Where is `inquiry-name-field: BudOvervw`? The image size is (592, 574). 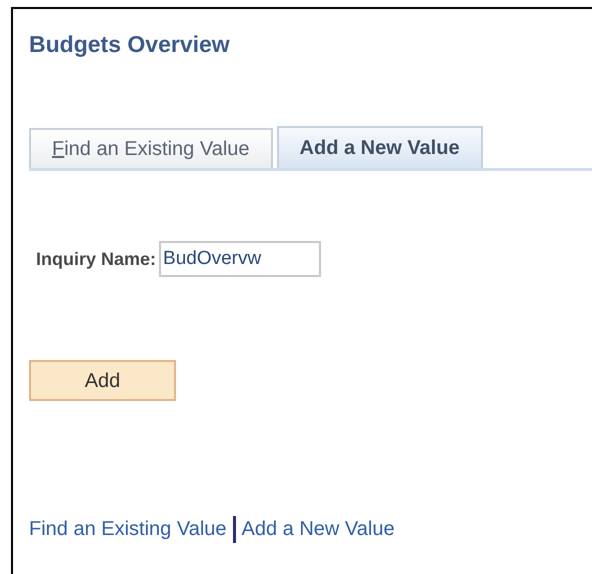
inquiry-name-field: BudOvervw is located at coordinates (240, 259).